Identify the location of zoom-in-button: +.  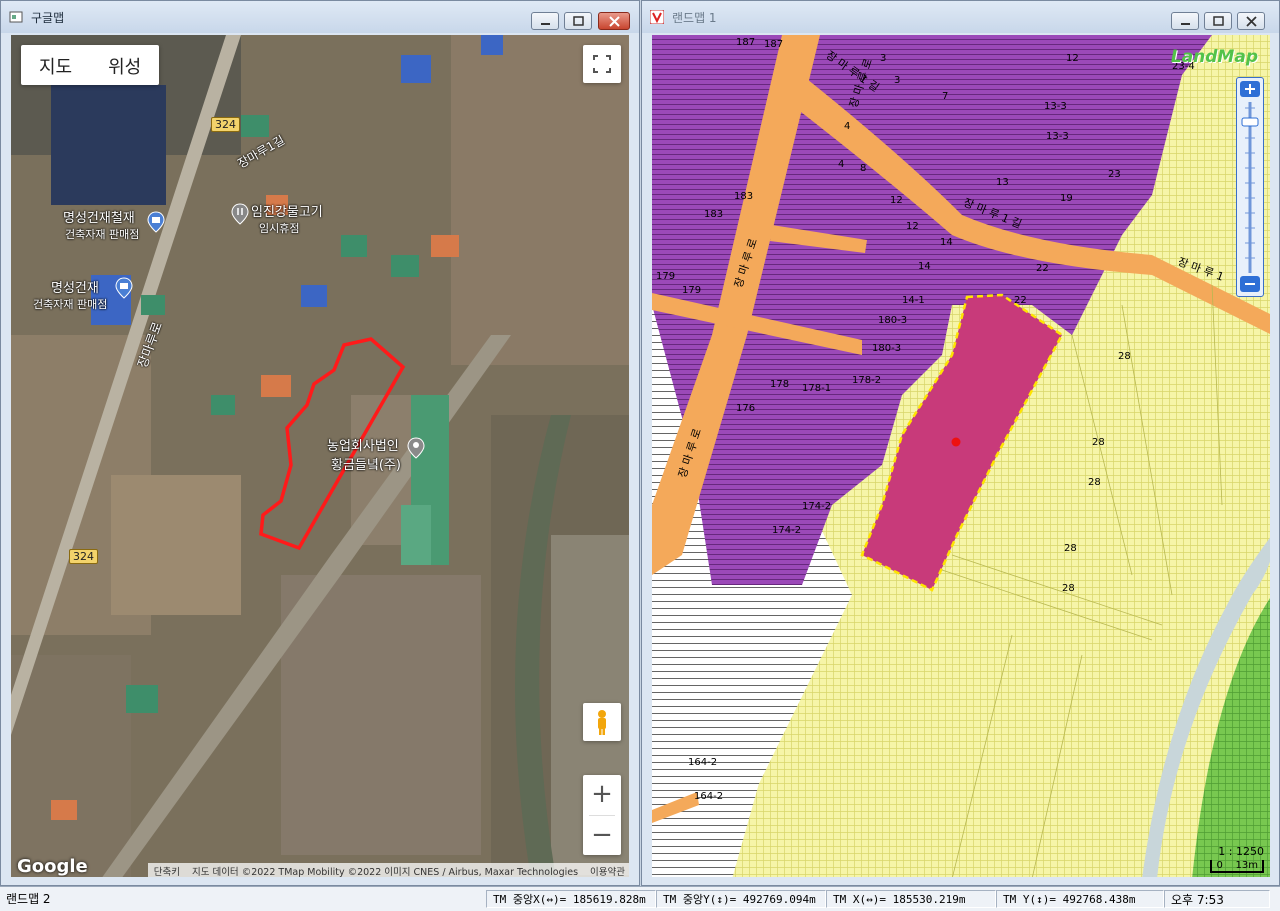
(602, 795).